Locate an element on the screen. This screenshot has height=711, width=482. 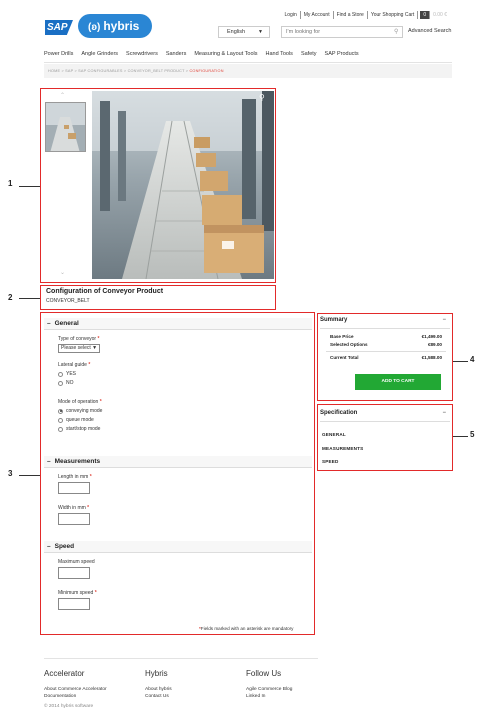
shopping-cart-link: Your Shopping Cart is located at coordinates (393, 15).